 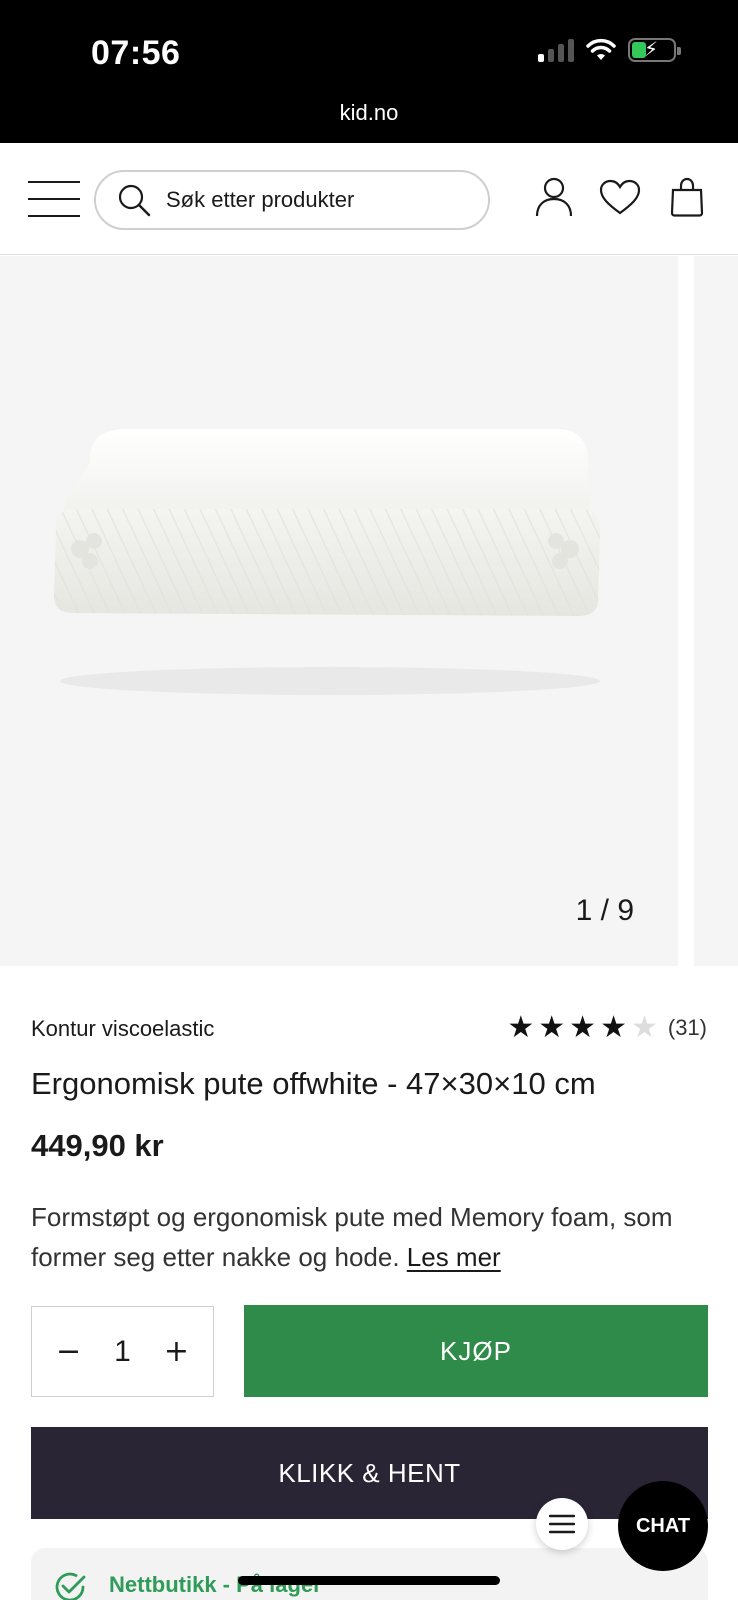 I want to click on battery-charging-icon: ⚡, so click(x=654, y=50).